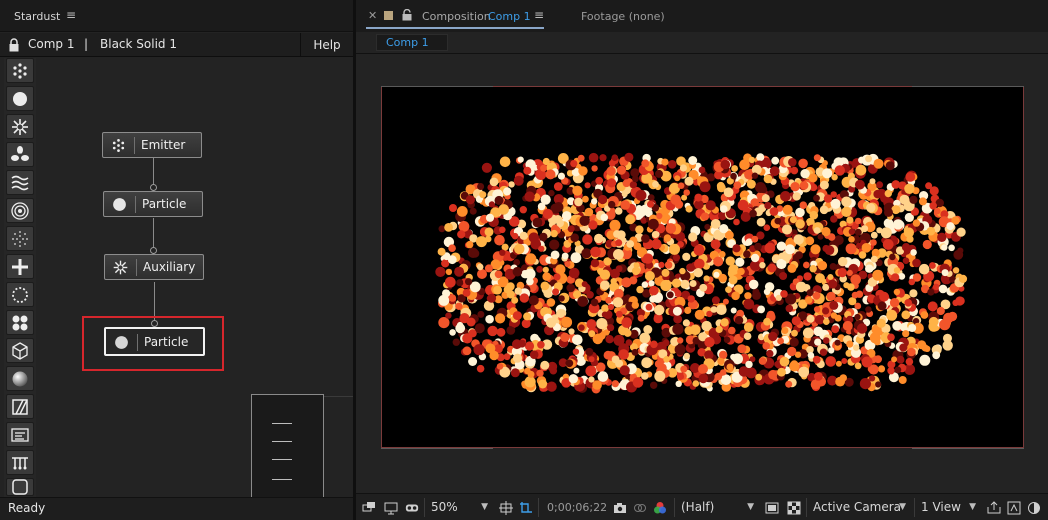  Describe the element at coordinates (388, 15) in the screenshot. I see `label-color-swatch` at that location.